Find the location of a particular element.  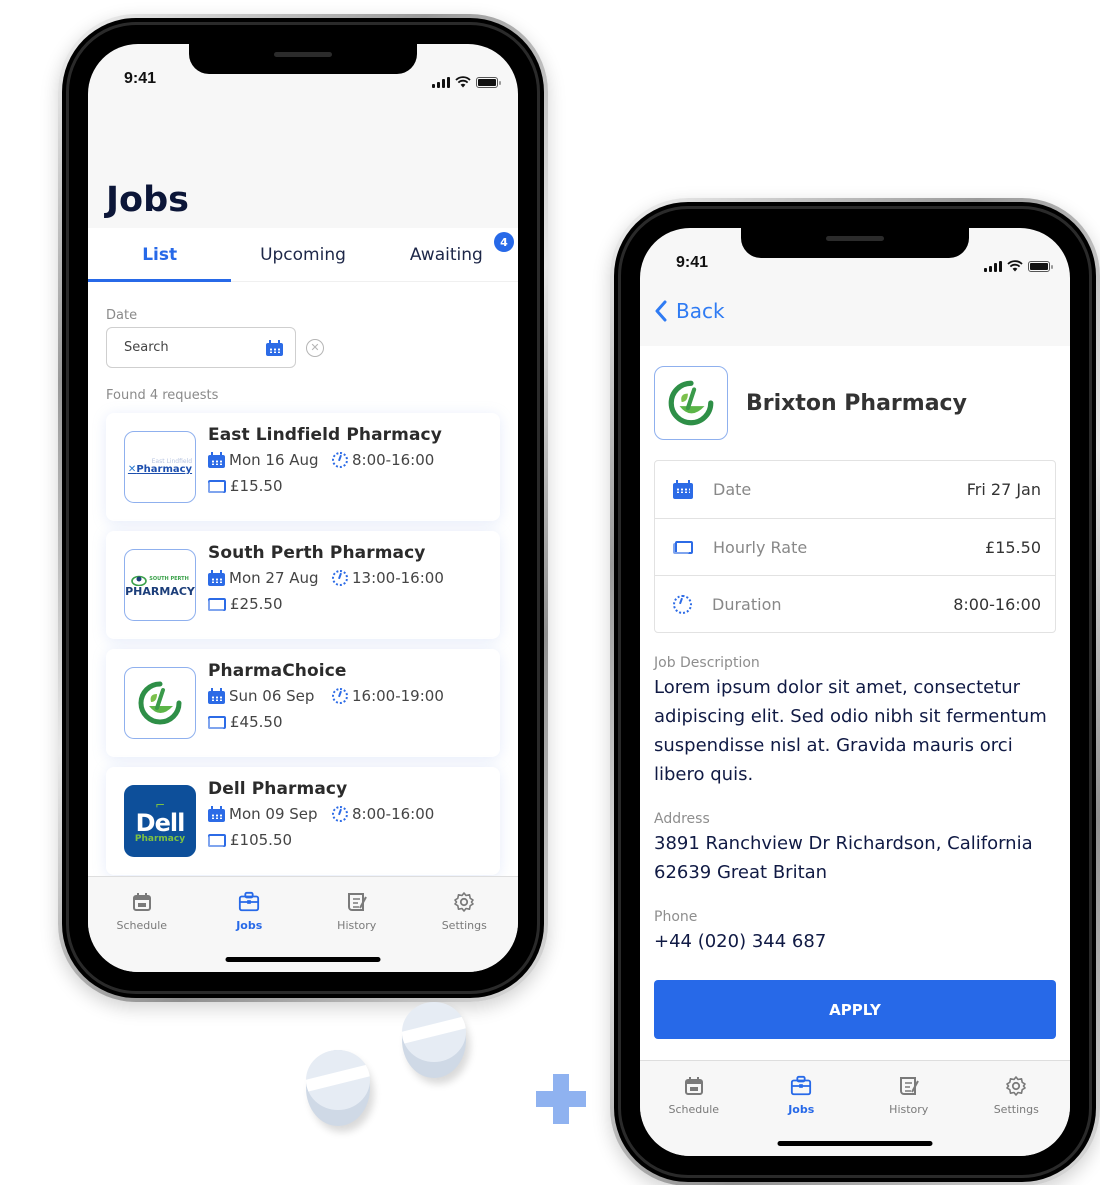

notch is located at coordinates (303, 59).